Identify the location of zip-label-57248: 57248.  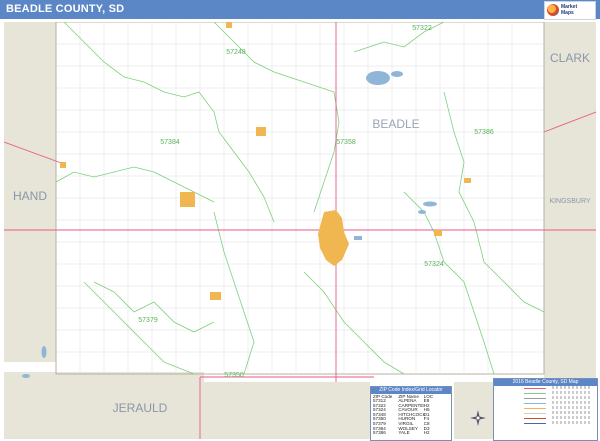
(236, 52).